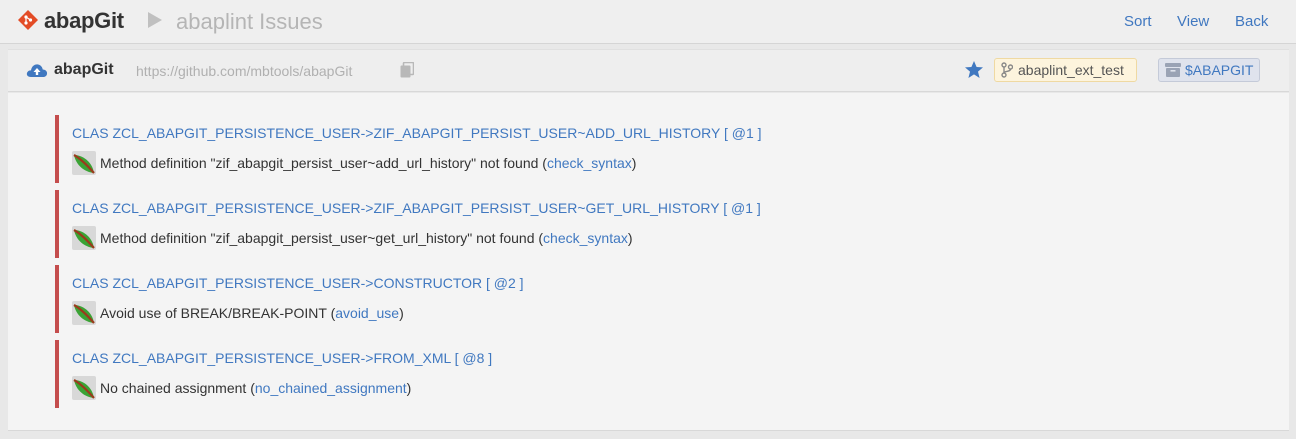 The width and height of the screenshot is (1296, 439). Describe the element at coordinates (37, 70) in the screenshot. I see `cloud-upload-icon` at that location.